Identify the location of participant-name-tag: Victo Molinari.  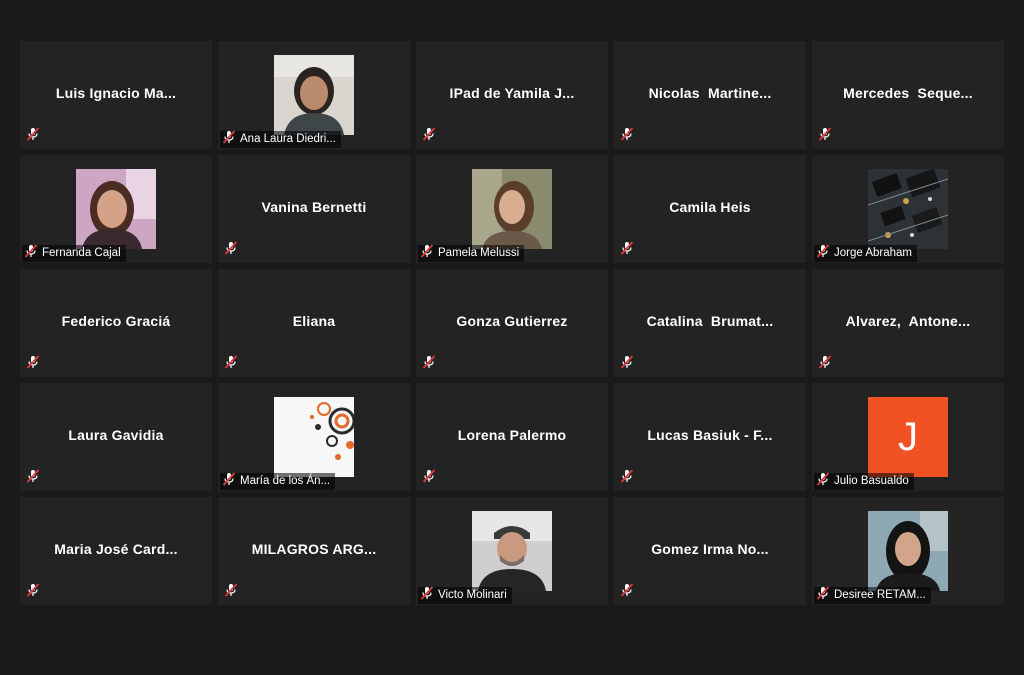
(465, 595).